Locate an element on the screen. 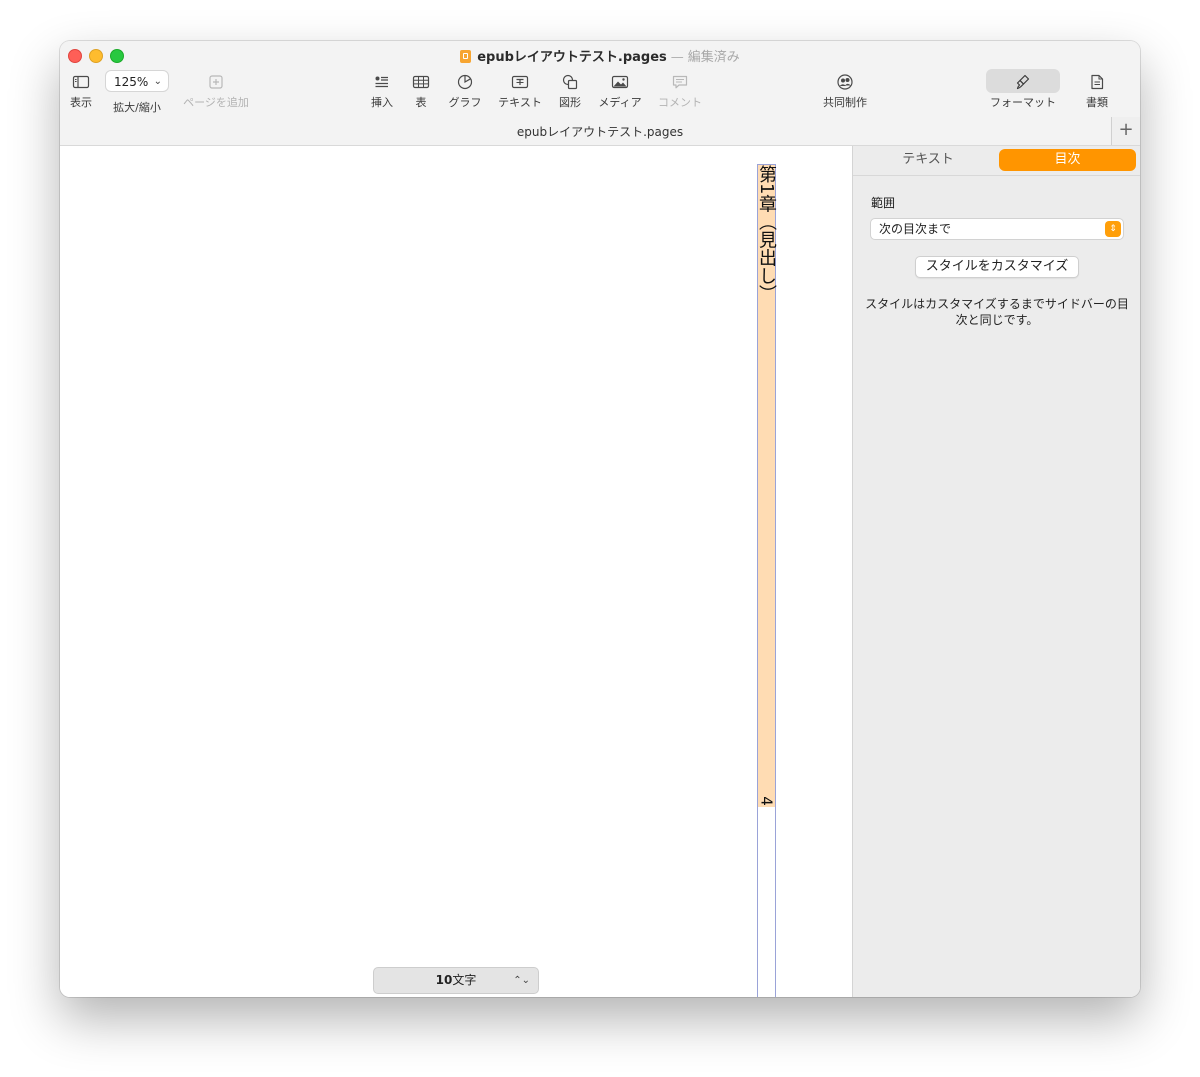  window-title: epubレイアウトテスト.pages — 編集済み is located at coordinates (600, 55).